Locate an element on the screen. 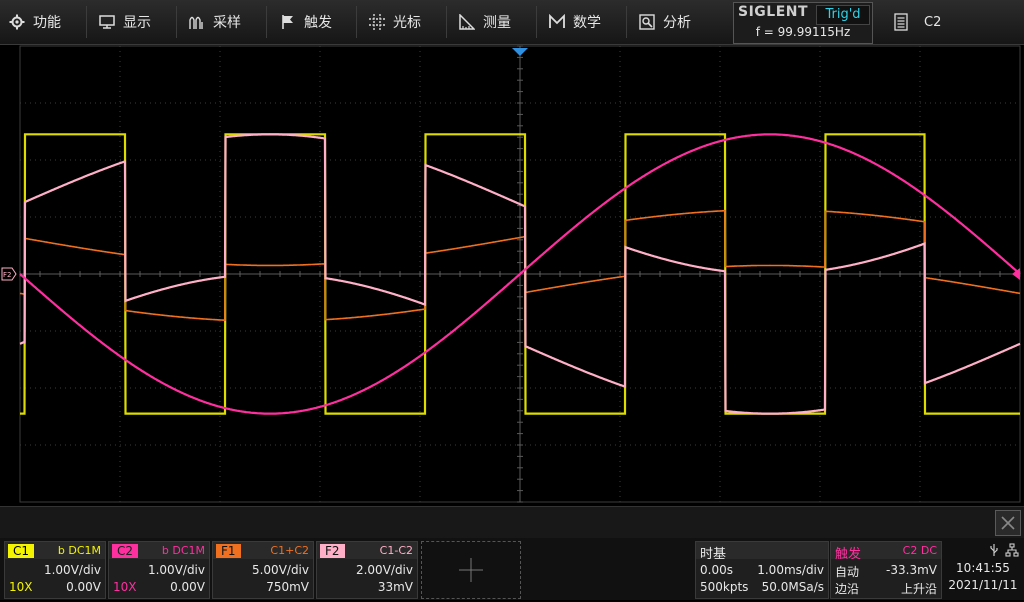  channel-box-c1: C1 b DC1M 1.00V/div 10X 0.00V is located at coordinates (55, 570).